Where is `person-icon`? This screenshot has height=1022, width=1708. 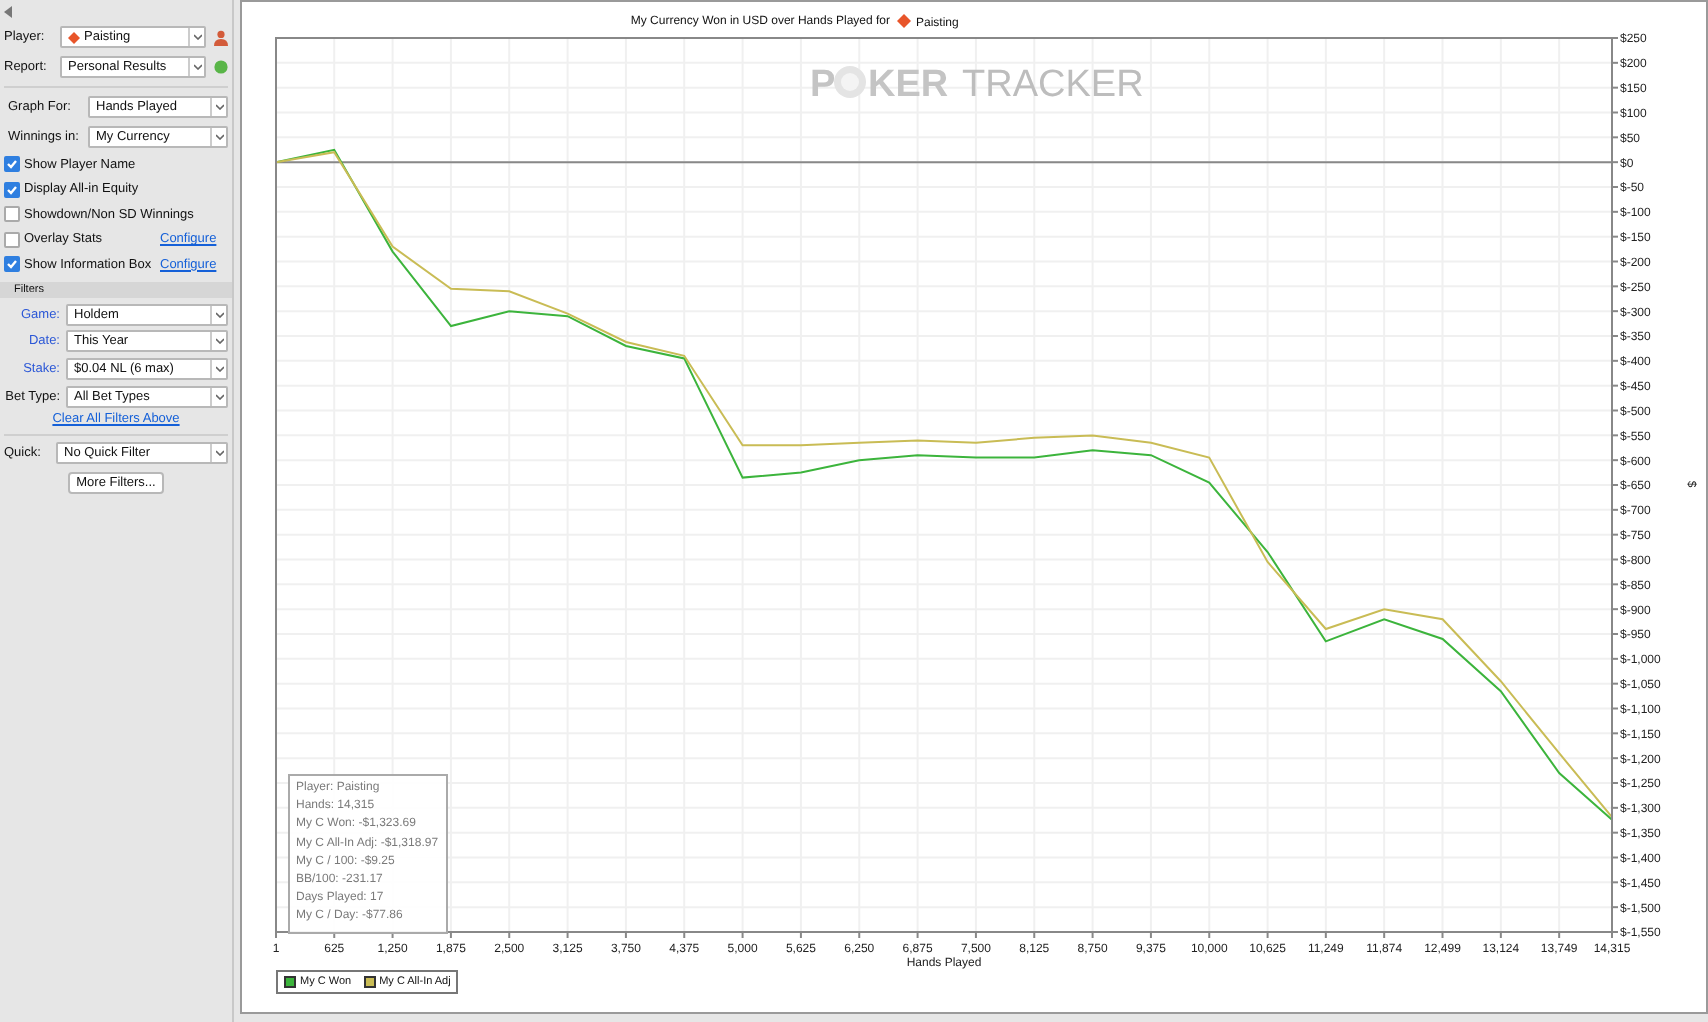
person-icon is located at coordinates (221, 37).